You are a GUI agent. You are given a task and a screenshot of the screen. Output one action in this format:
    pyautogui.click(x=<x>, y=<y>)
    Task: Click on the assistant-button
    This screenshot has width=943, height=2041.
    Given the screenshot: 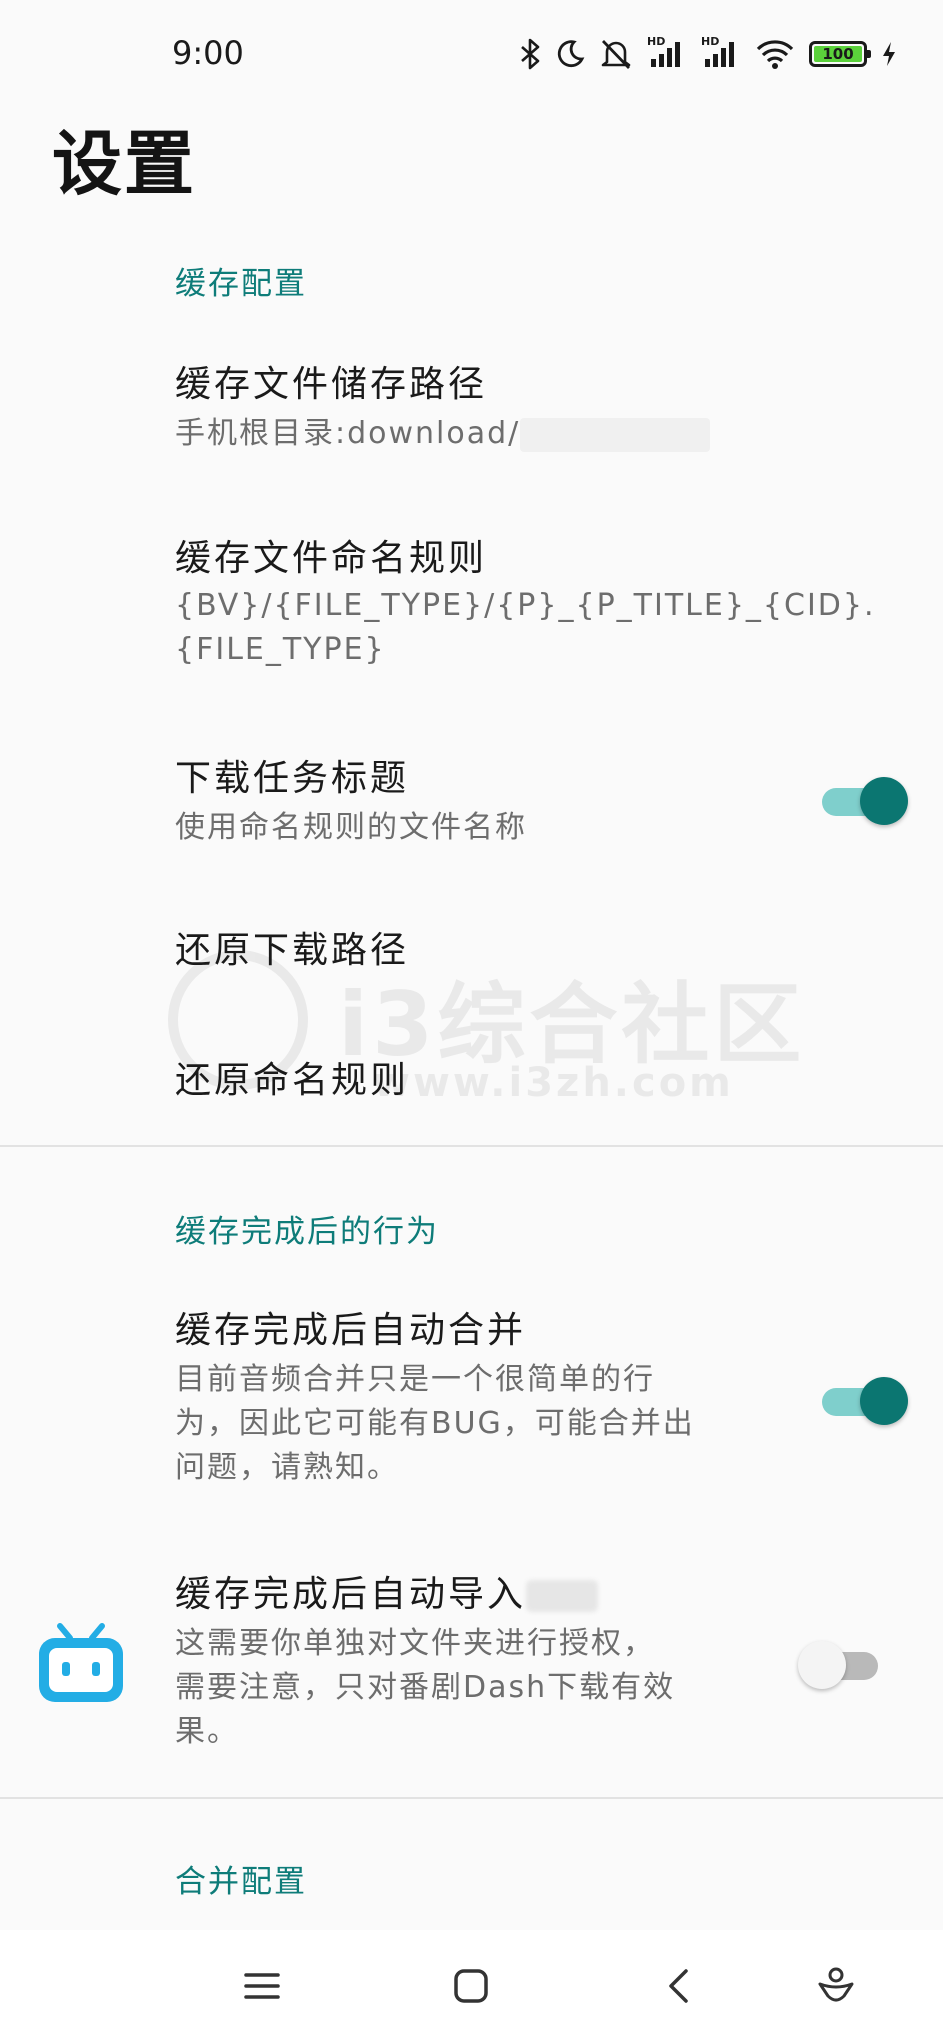 What is the action you would take?
    pyautogui.click(x=836, y=1986)
    